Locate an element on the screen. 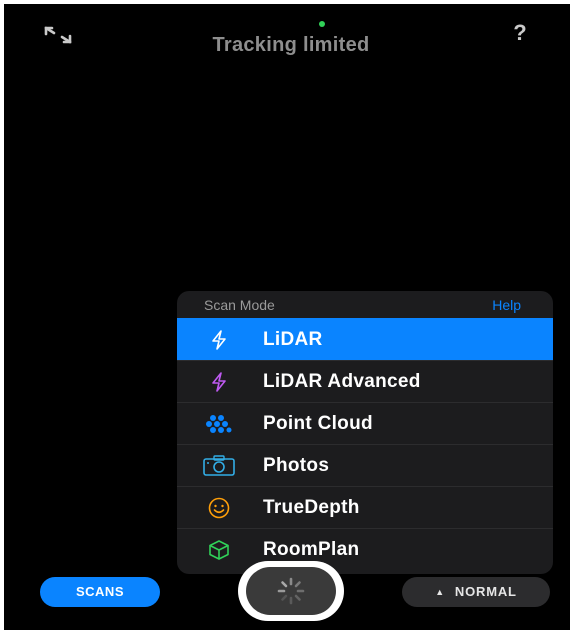  loading-spinner-icon is located at coordinates (291, 591).